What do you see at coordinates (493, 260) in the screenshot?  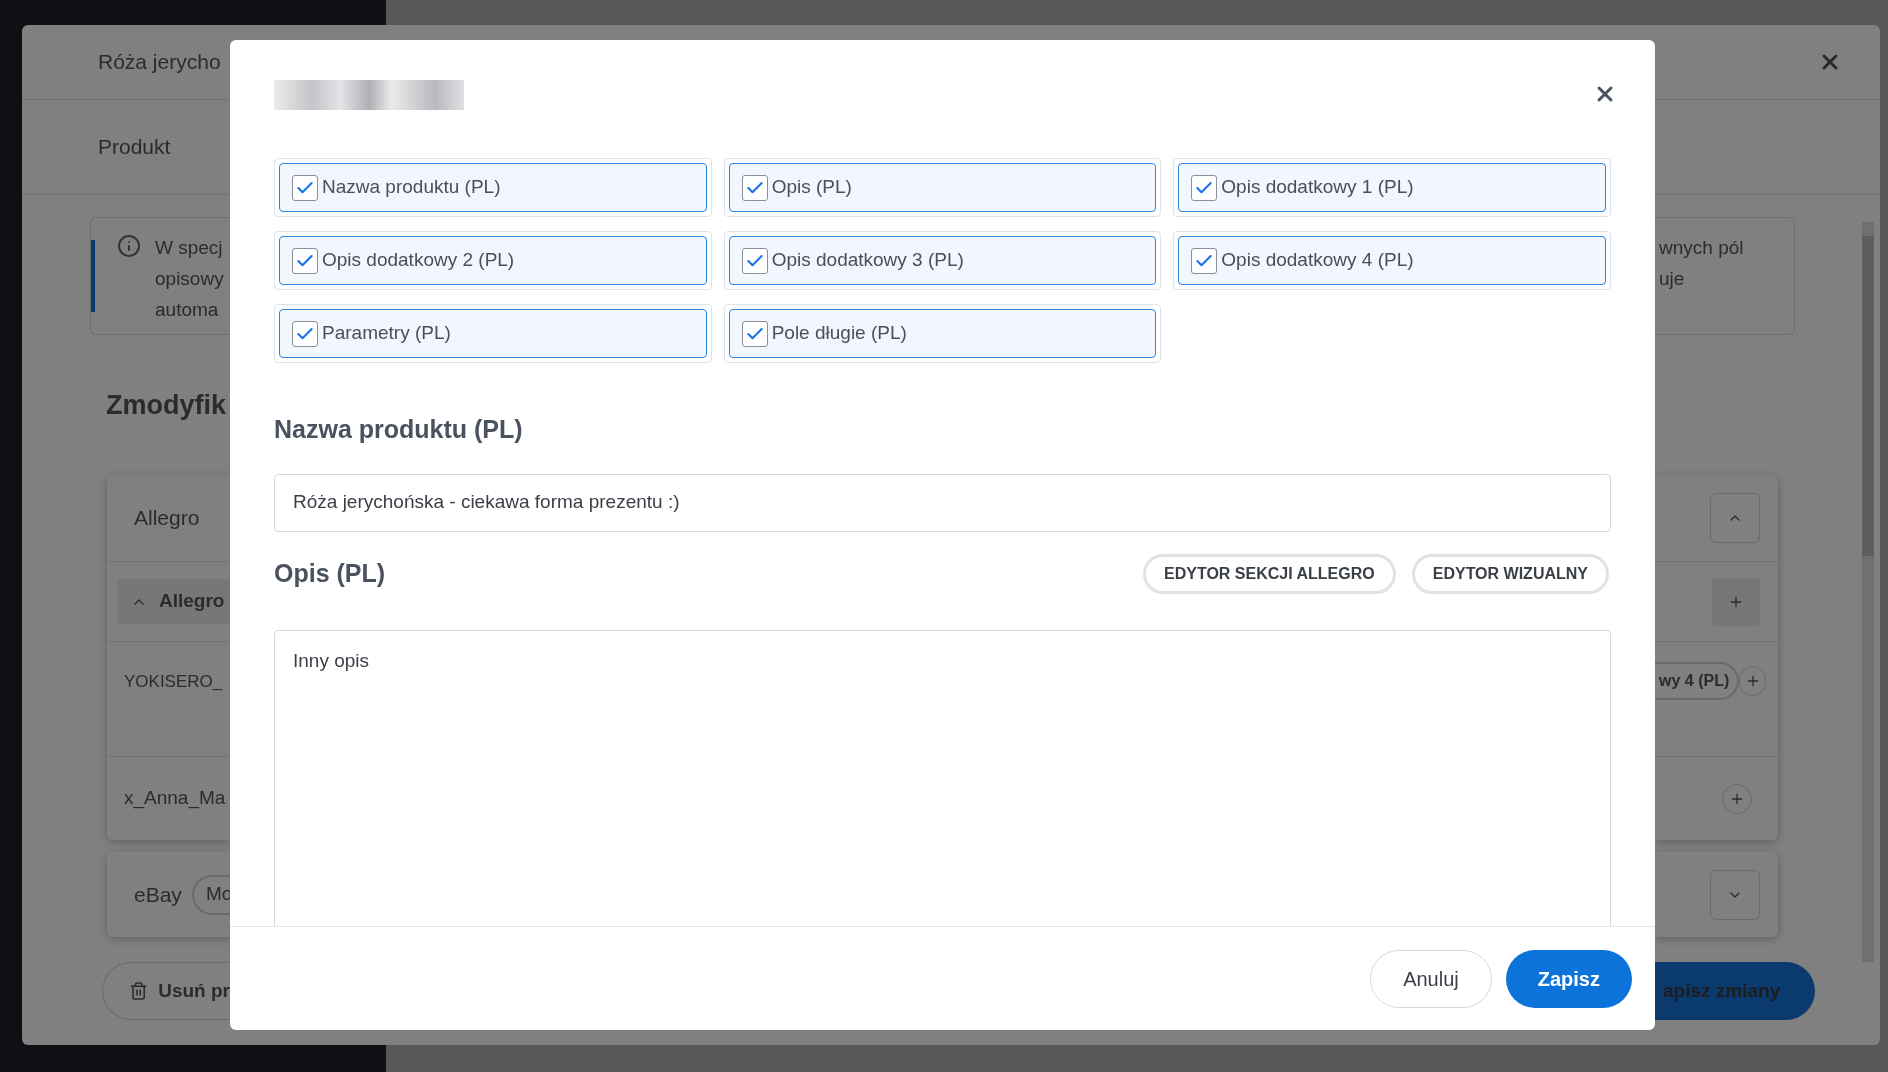 I see `field-option: Opis dodatkowy 2 (PL)` at bounding box center [493, 260].